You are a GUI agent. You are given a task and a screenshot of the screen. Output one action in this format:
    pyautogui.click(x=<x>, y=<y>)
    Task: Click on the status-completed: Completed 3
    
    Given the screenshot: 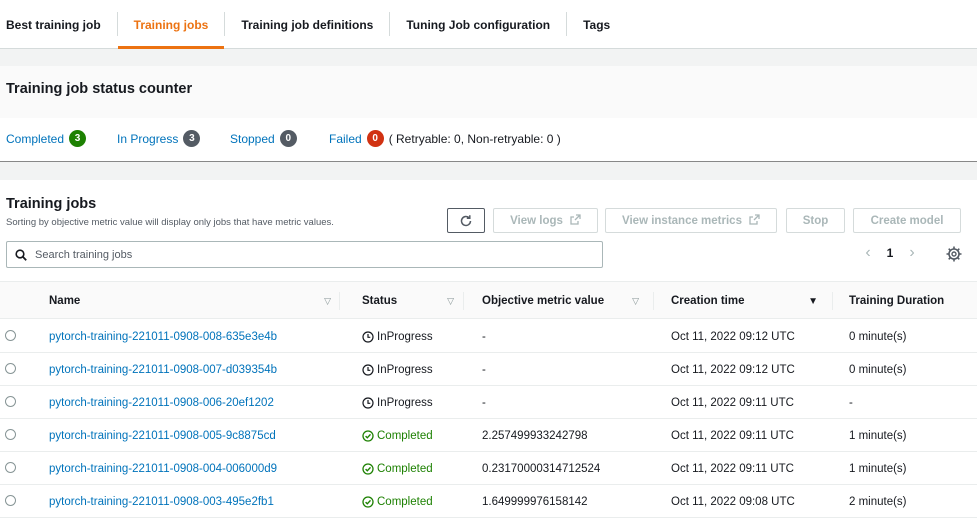 What is the action you would take?
    pyautogui.click(x=46, y=138)
    